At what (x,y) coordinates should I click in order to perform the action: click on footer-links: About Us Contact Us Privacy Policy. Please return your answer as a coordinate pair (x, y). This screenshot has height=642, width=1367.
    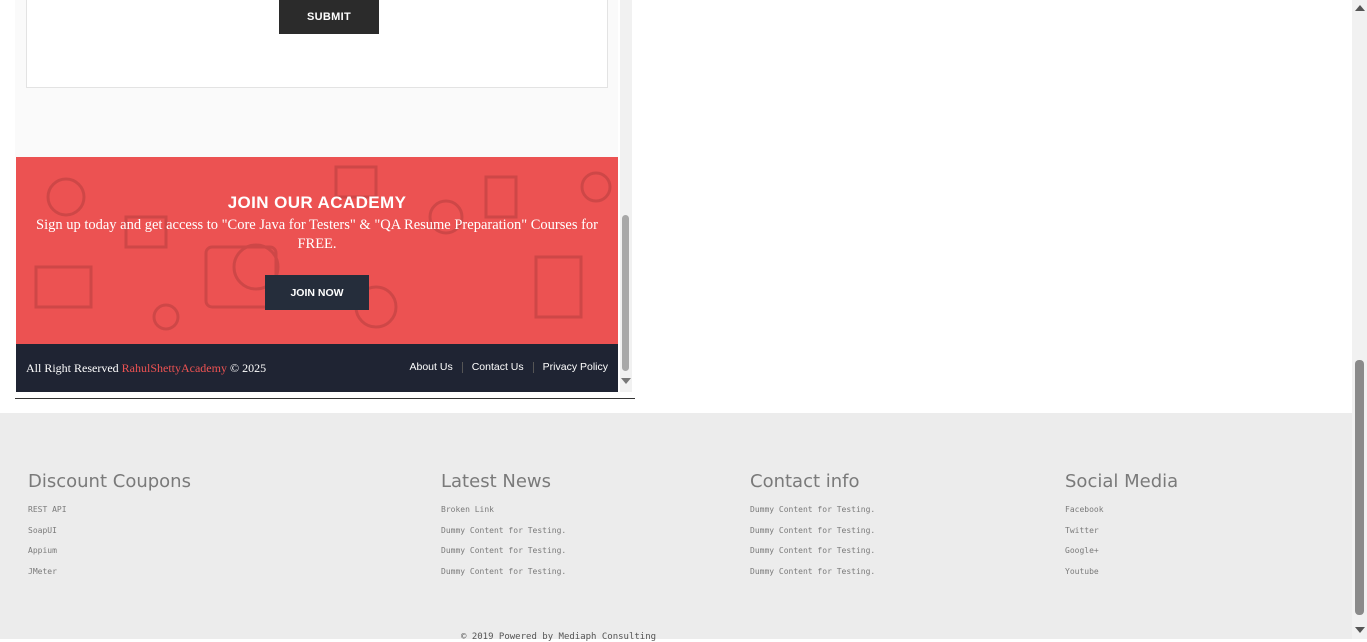
    Looking at the image, I should click on (504, 367).